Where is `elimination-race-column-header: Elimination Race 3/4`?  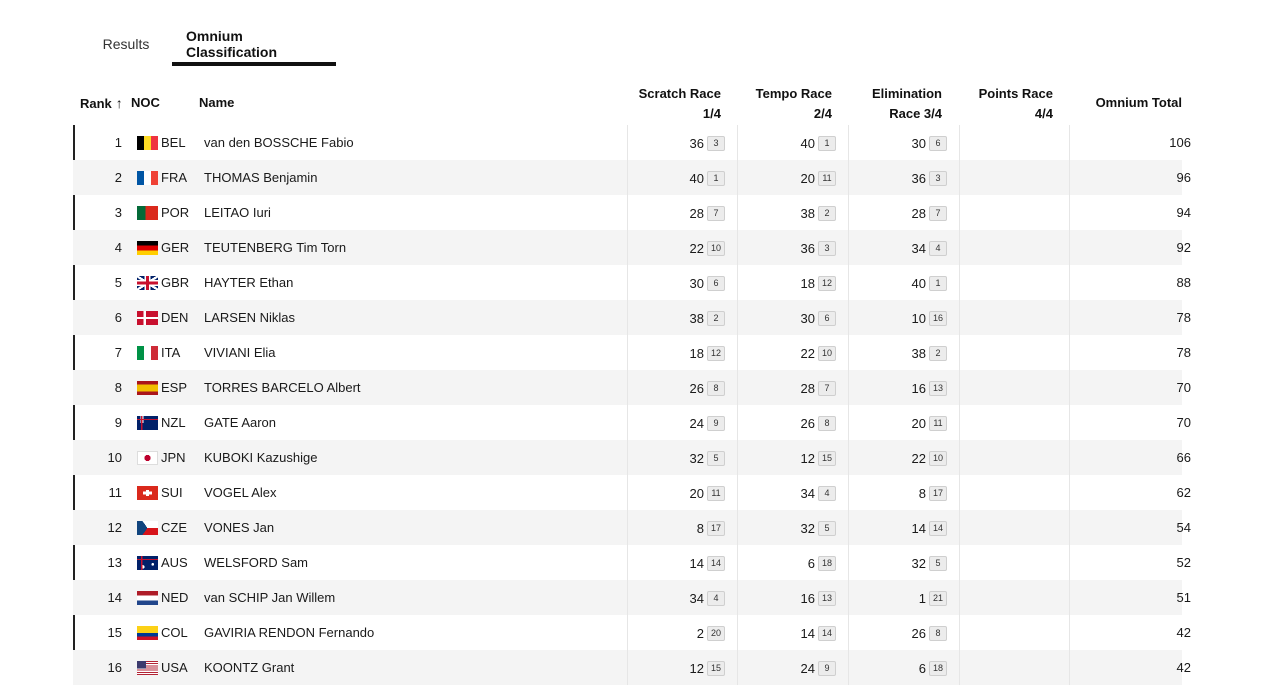 elimination-race-column-header: Elimination Race 3/4 is located at coordinates (892, 104).